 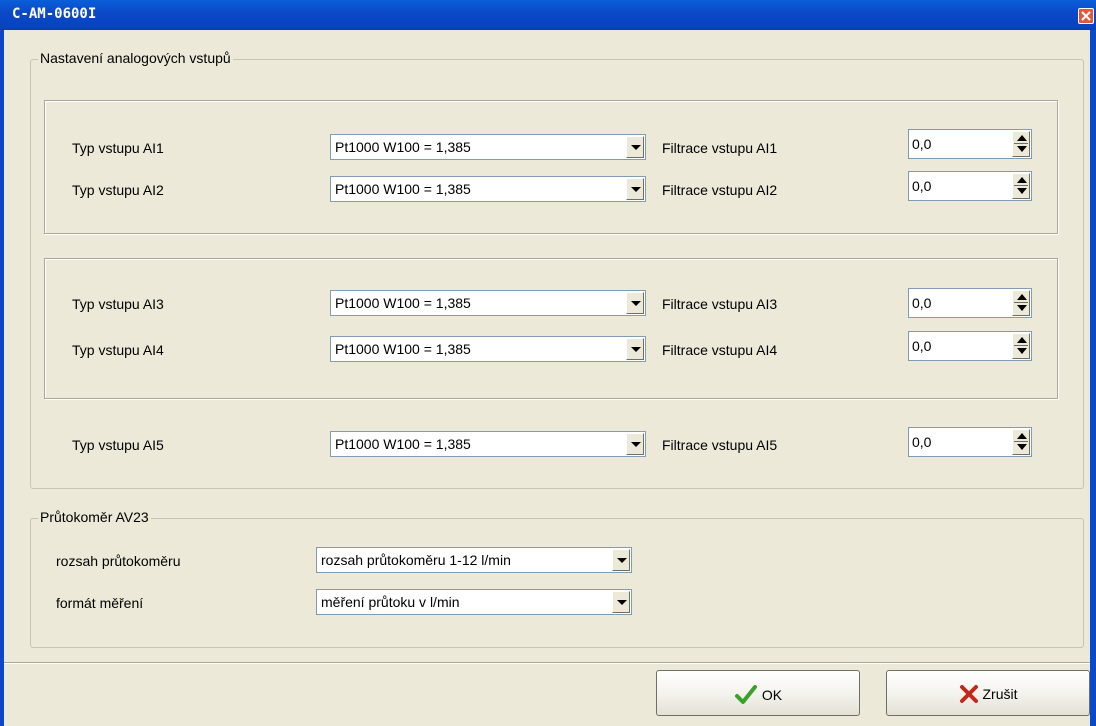 I want to click on ok-button: OK, so click(x=758, y=693).